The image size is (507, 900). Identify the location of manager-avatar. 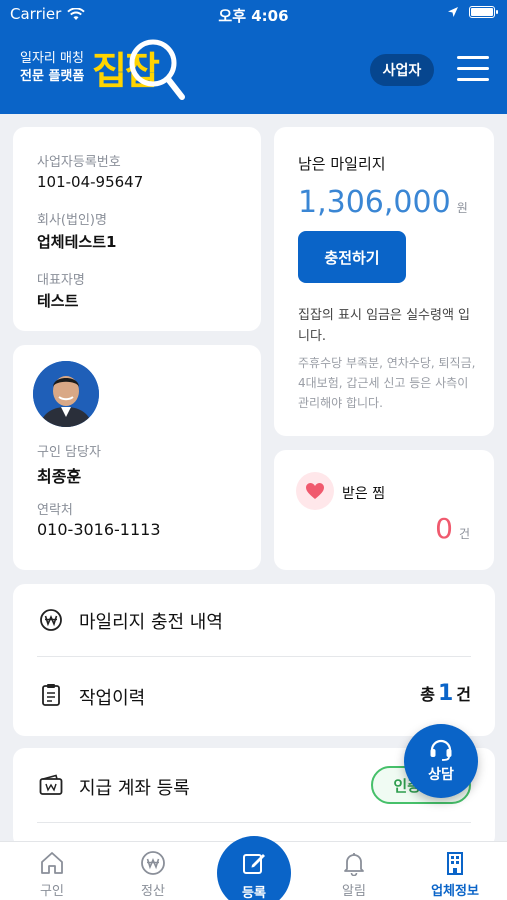
(66, 394).